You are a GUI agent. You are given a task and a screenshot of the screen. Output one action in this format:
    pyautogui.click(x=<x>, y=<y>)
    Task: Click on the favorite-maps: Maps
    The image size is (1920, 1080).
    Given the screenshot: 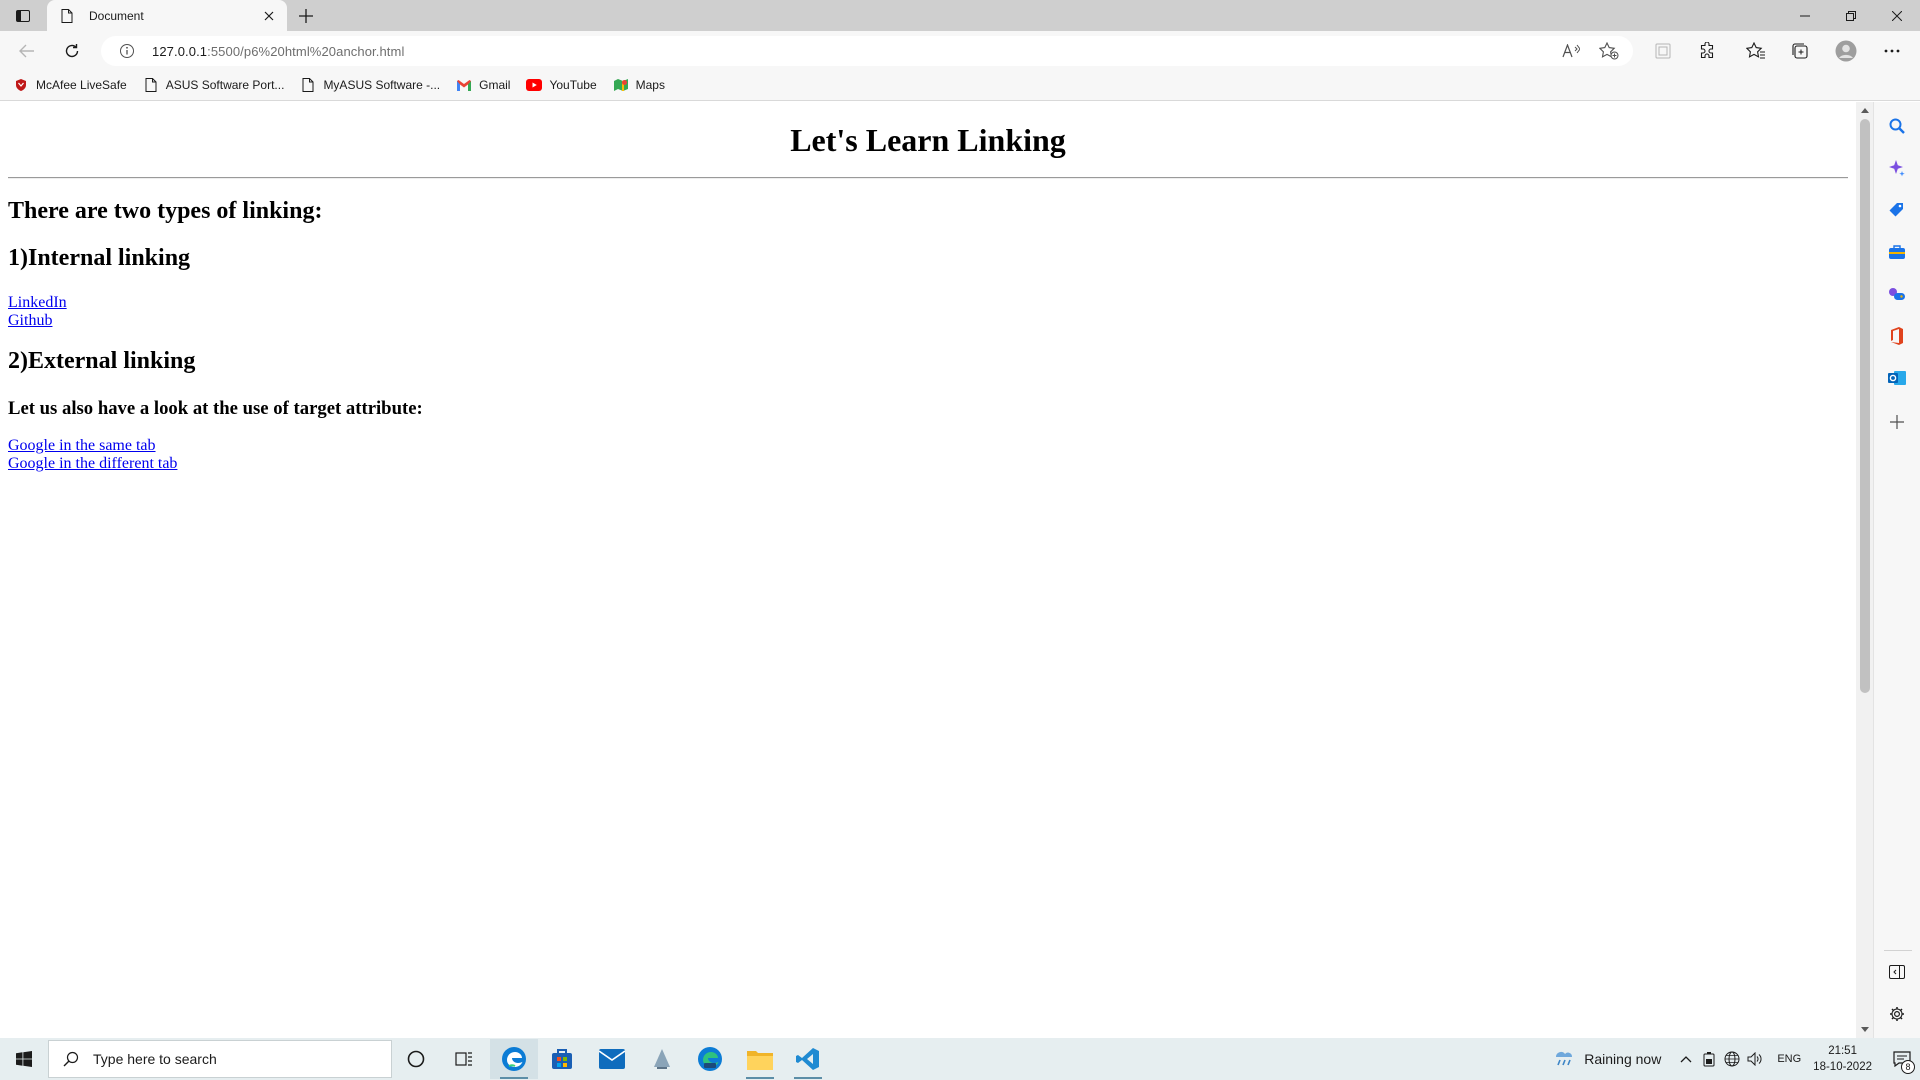 What is the action you would take?
    pyautogui.click(x=639, y=85)
    